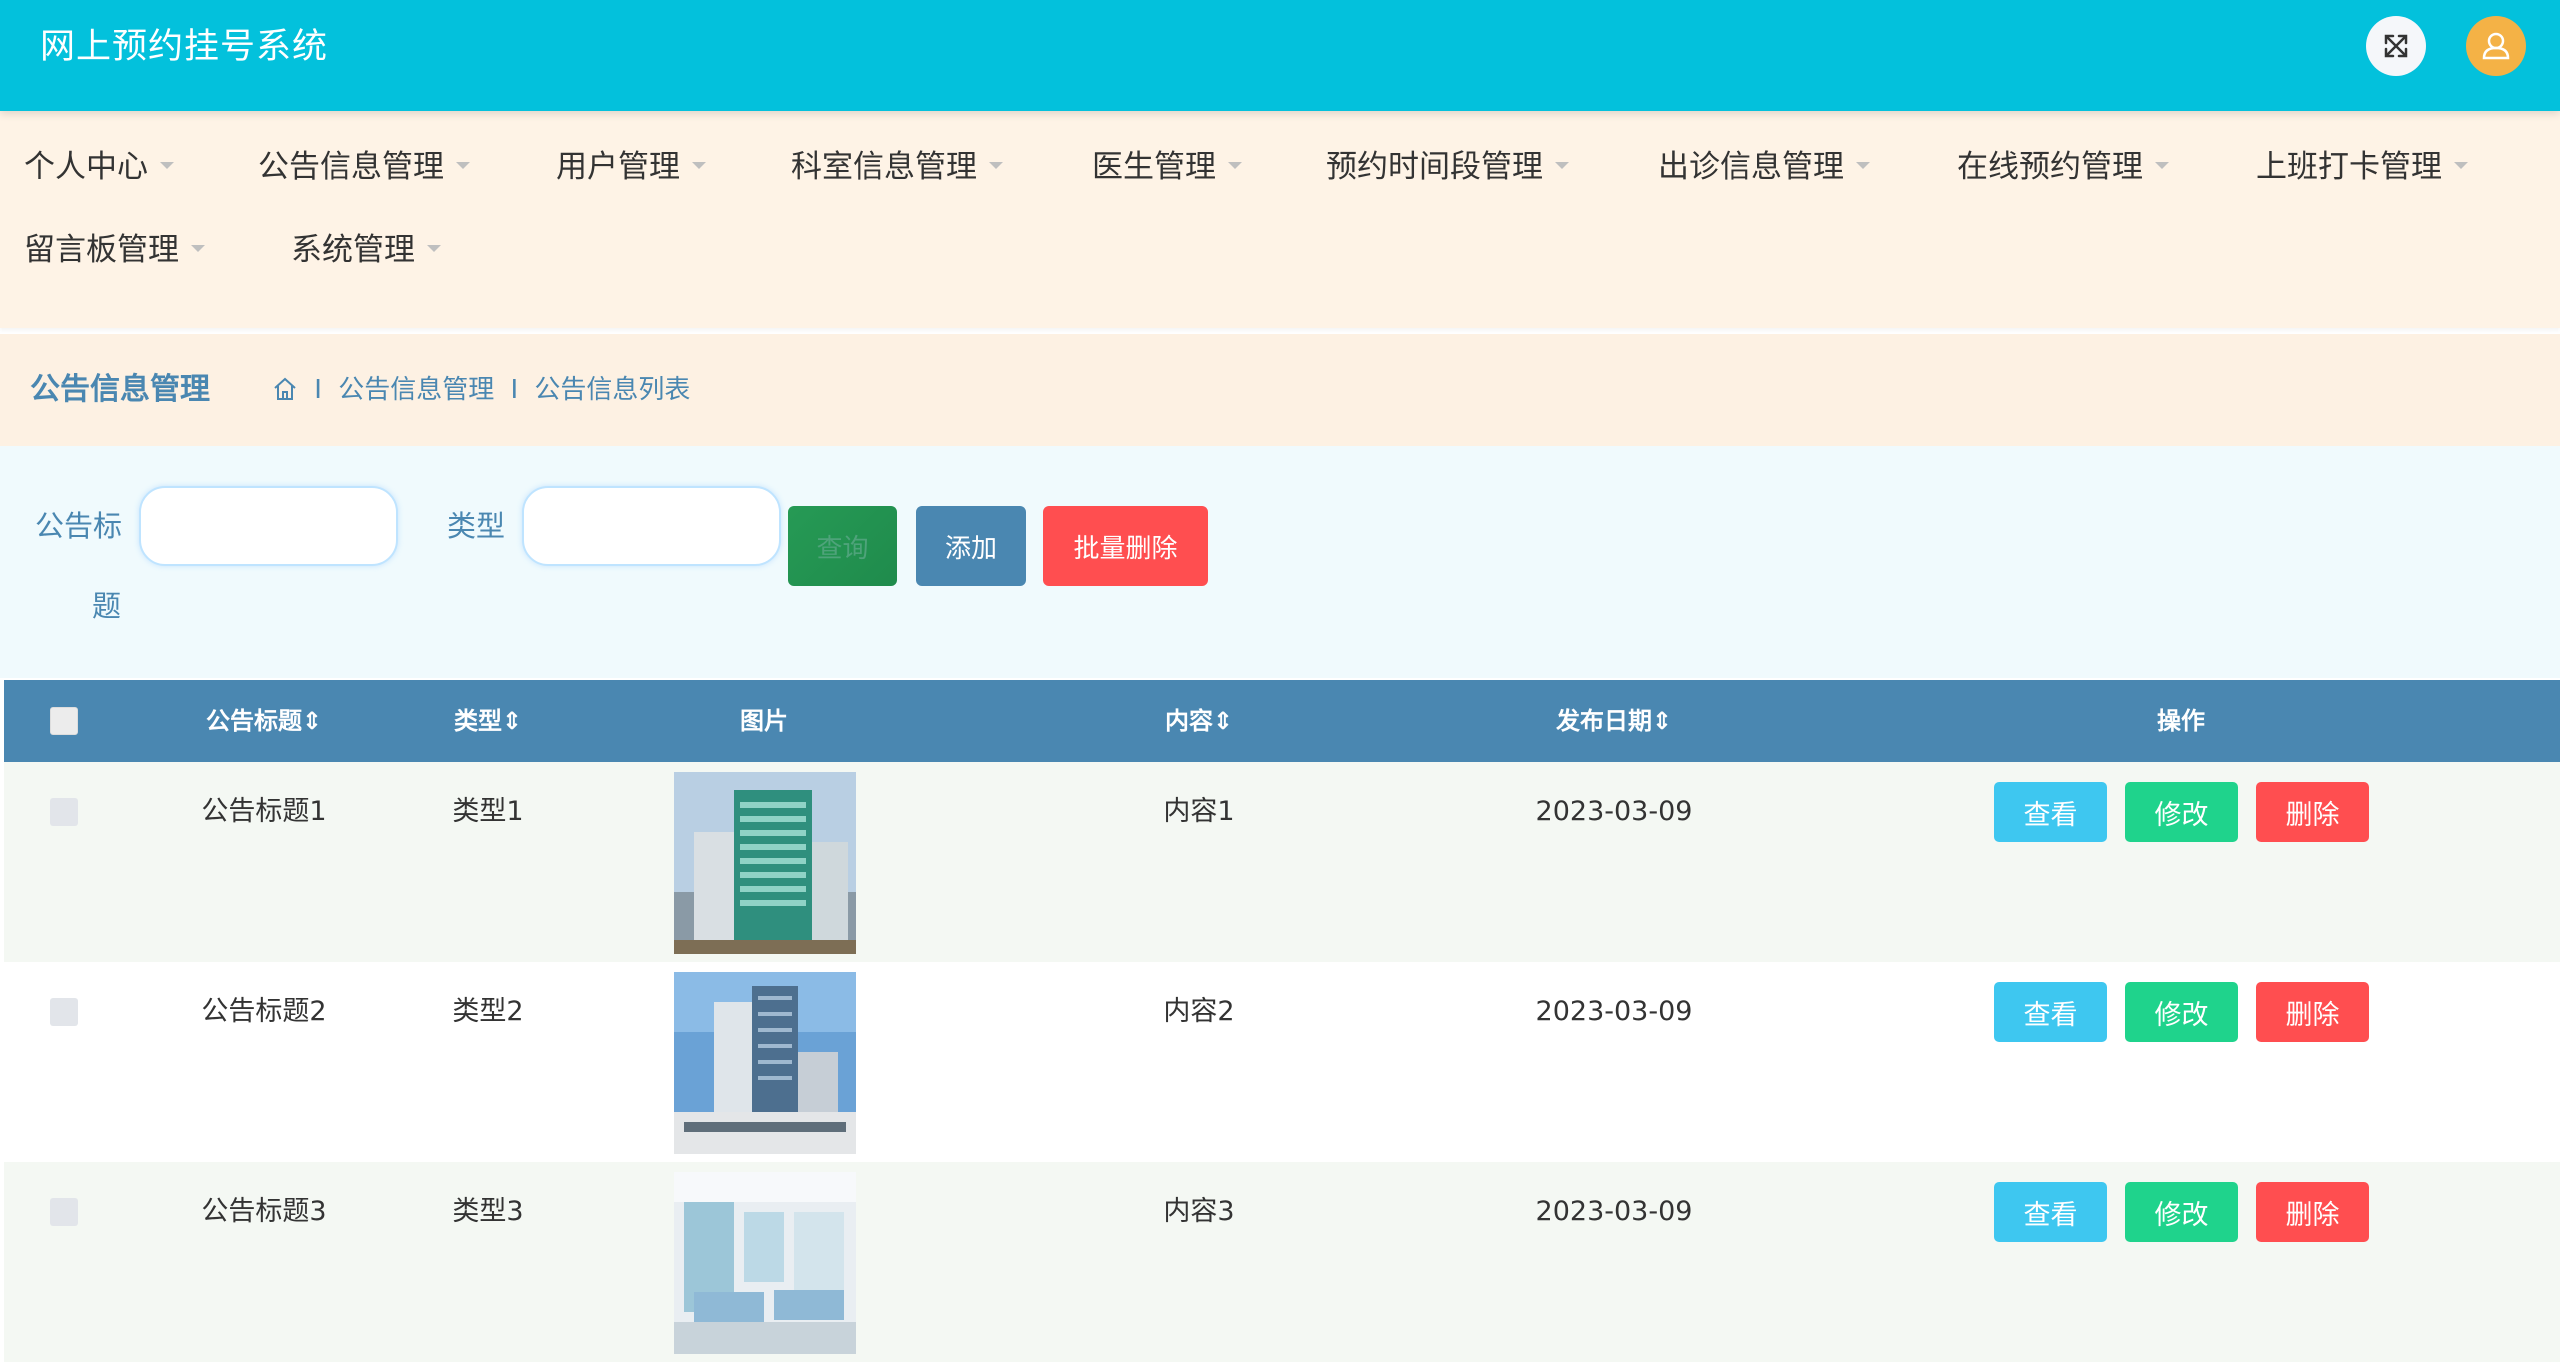 The height and width of the screenshot is (1368, 2560). Describe the element at coordinates (1167, 167) in the screenshot. I see `nav-item-doctor-management: 医生管理` at that location.